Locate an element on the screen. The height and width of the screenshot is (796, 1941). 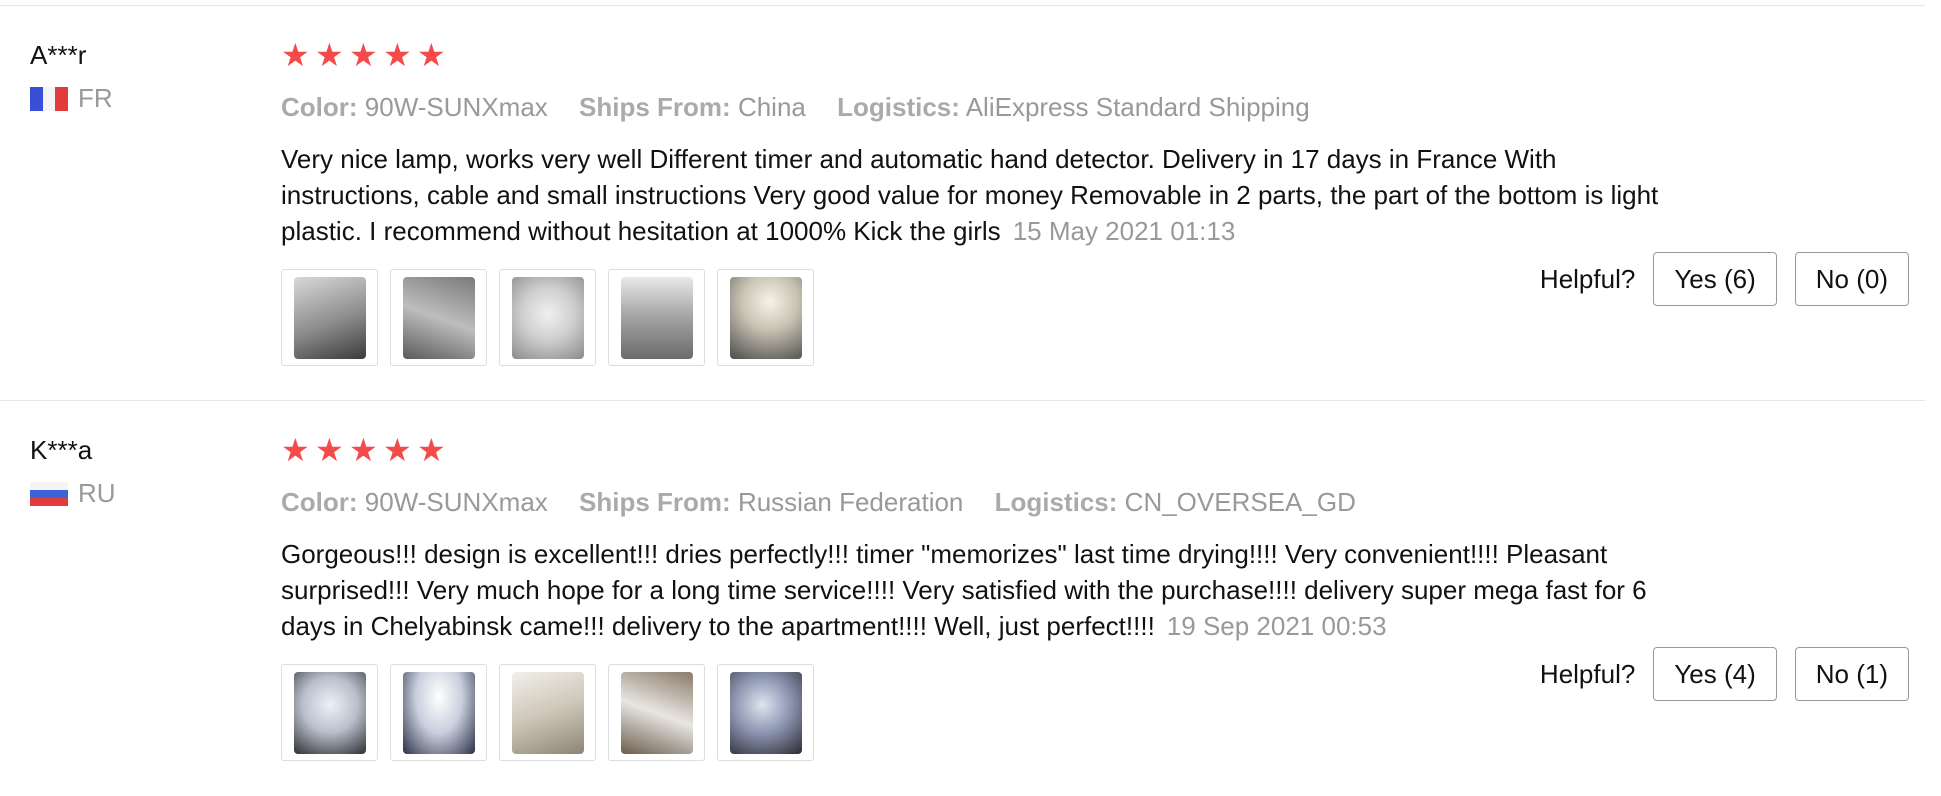
helpful-yes-button: Yes (6) is located at coordinates (1715, 279).